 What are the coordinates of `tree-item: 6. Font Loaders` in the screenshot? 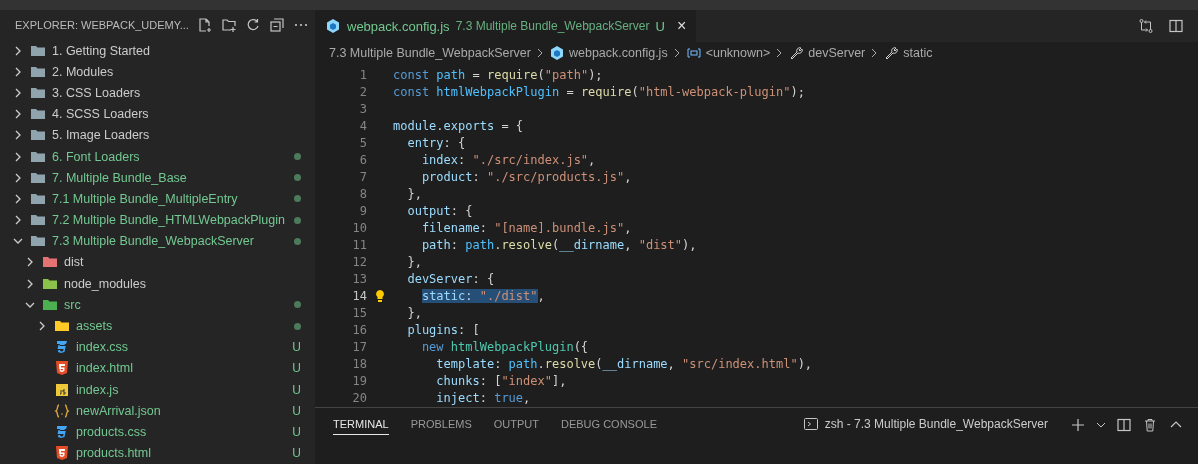 It's located at (173, 156).